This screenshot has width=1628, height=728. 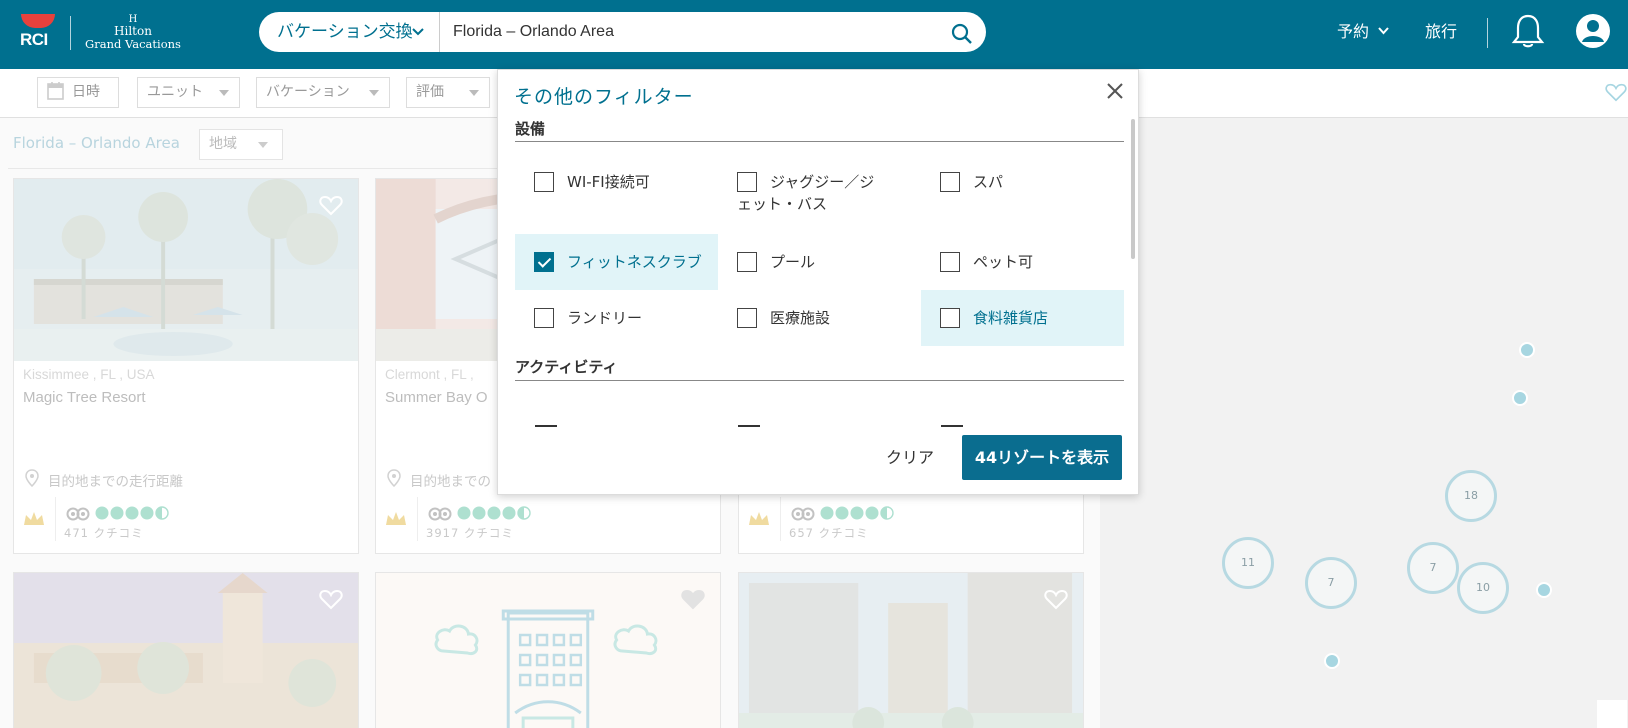 I want to click on map-cluster: 18, so click(x=1471, y=496).